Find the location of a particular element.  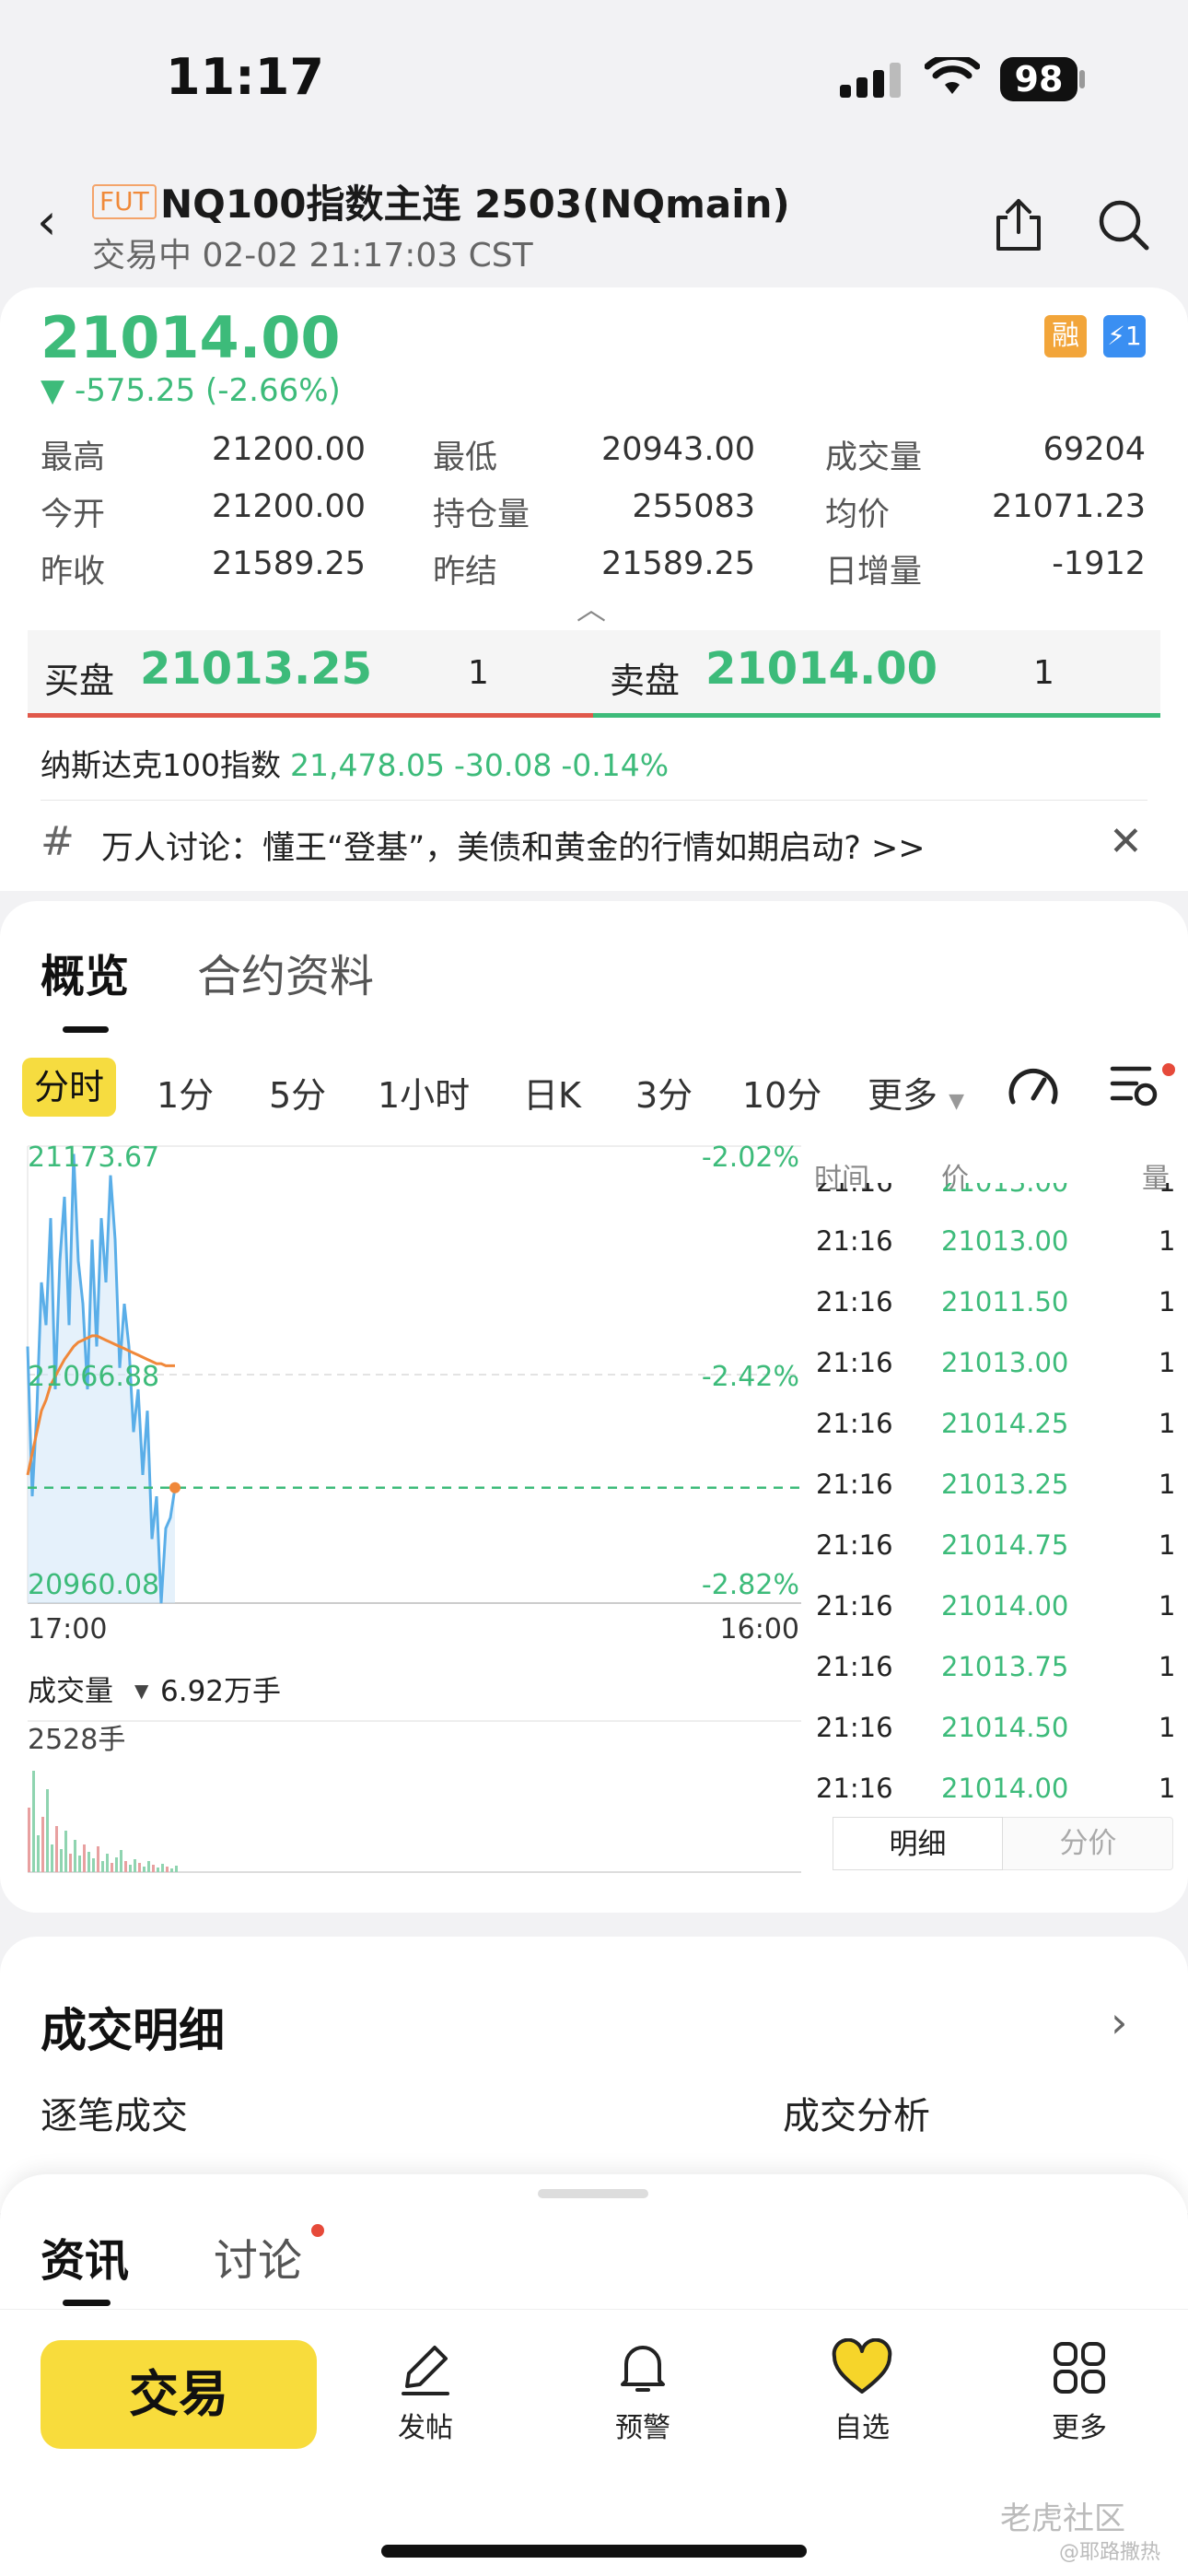

related-index: 纳斯达克100指数 21,478.05 -30.08 -0.14% is located at coordinates (359, 763).